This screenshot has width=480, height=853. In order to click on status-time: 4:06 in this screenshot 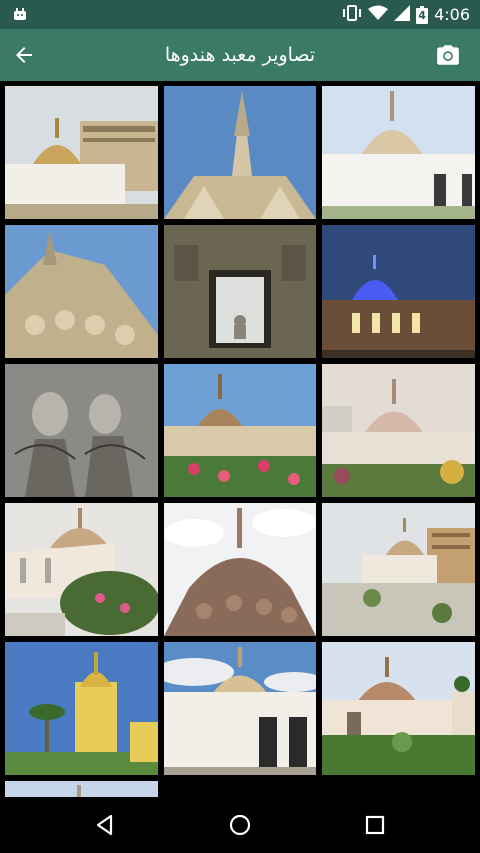, I will do `click(452, 14)`.